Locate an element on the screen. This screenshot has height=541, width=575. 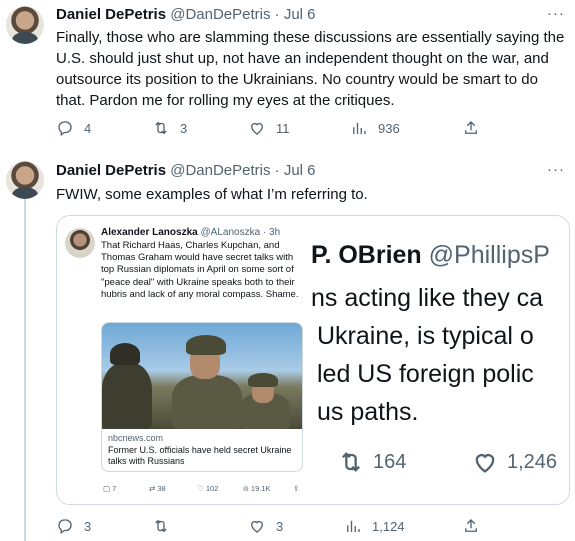
zoomed-author-handle: @PhillipsP is located at coordinates (489, 255).